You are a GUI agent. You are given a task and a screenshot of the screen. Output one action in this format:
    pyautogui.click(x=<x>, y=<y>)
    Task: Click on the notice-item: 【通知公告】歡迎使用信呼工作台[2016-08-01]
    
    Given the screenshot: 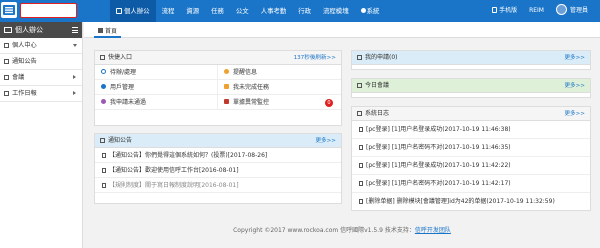 What is the action you would take?
    pyautogui.click(x=218, y=170)
    